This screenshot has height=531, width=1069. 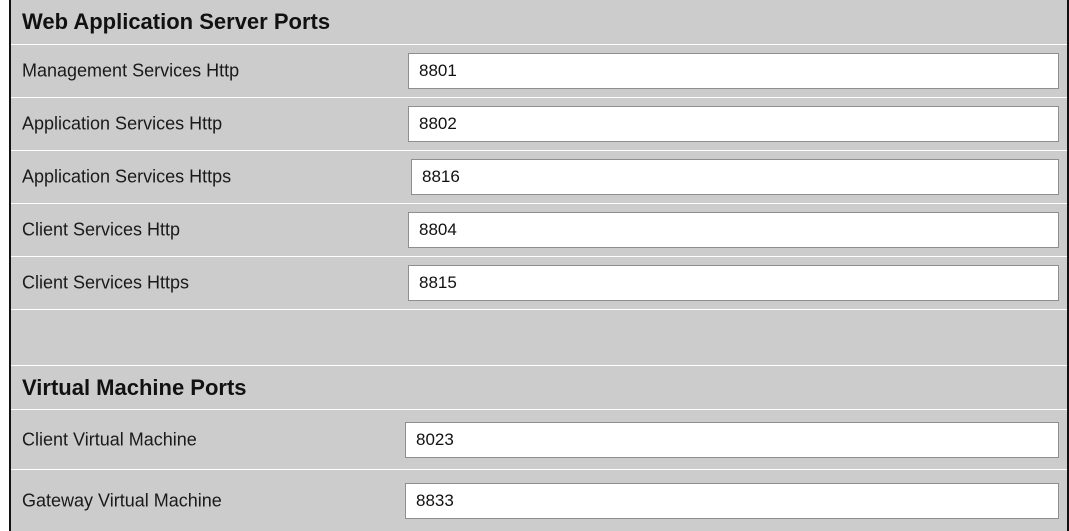 What do you see at coordinates (176, 21) in the screenshot?
I see `section-title: Web Application Server Ports` at bounding box center [176, 21].